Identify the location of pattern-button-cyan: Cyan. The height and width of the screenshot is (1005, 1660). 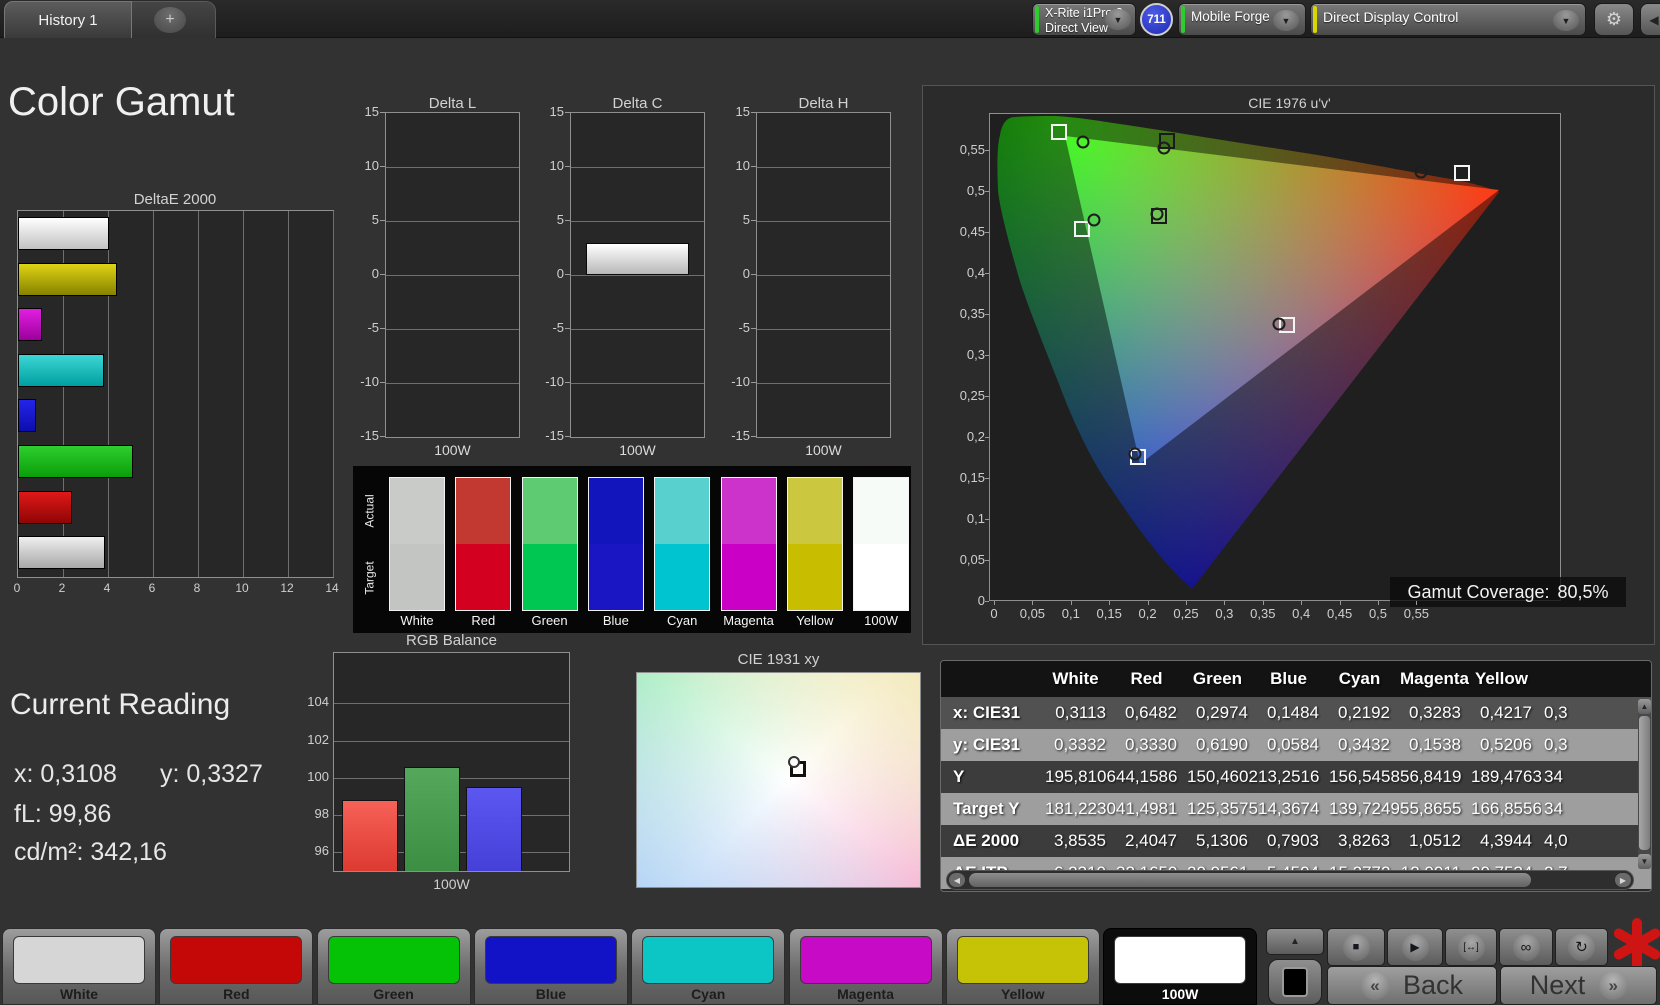
(708, 966).